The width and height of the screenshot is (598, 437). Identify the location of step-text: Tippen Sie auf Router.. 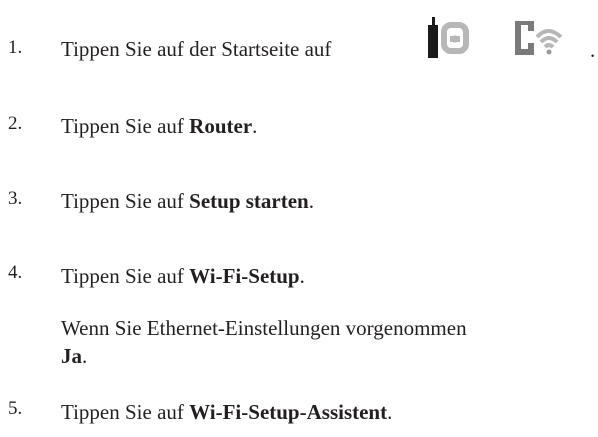
(159, 126).